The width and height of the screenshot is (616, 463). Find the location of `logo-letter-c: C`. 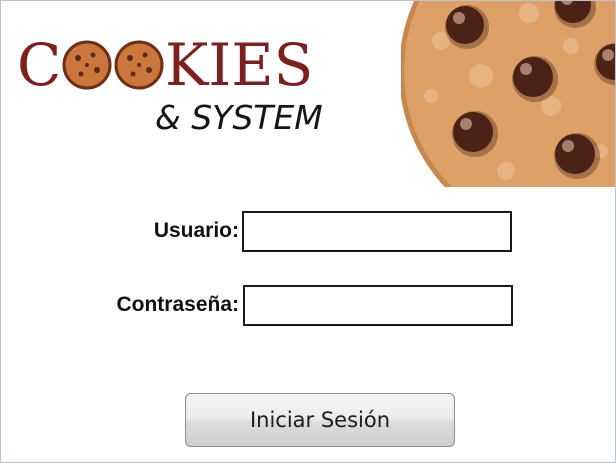

logo-letter-c: C is located at coordinates (39, 66).